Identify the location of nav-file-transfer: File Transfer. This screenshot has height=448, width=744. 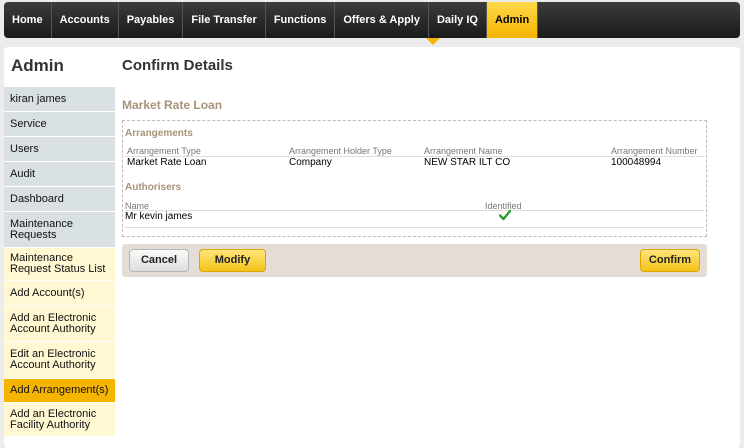
(224, 20).